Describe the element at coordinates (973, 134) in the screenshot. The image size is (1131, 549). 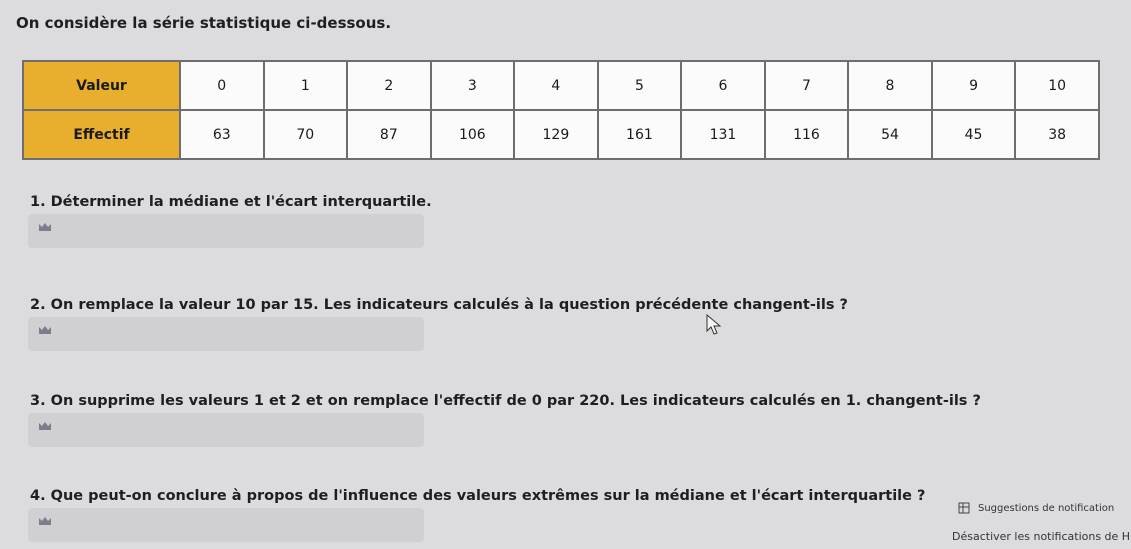
I see `effectif-cell: 45` at that location.